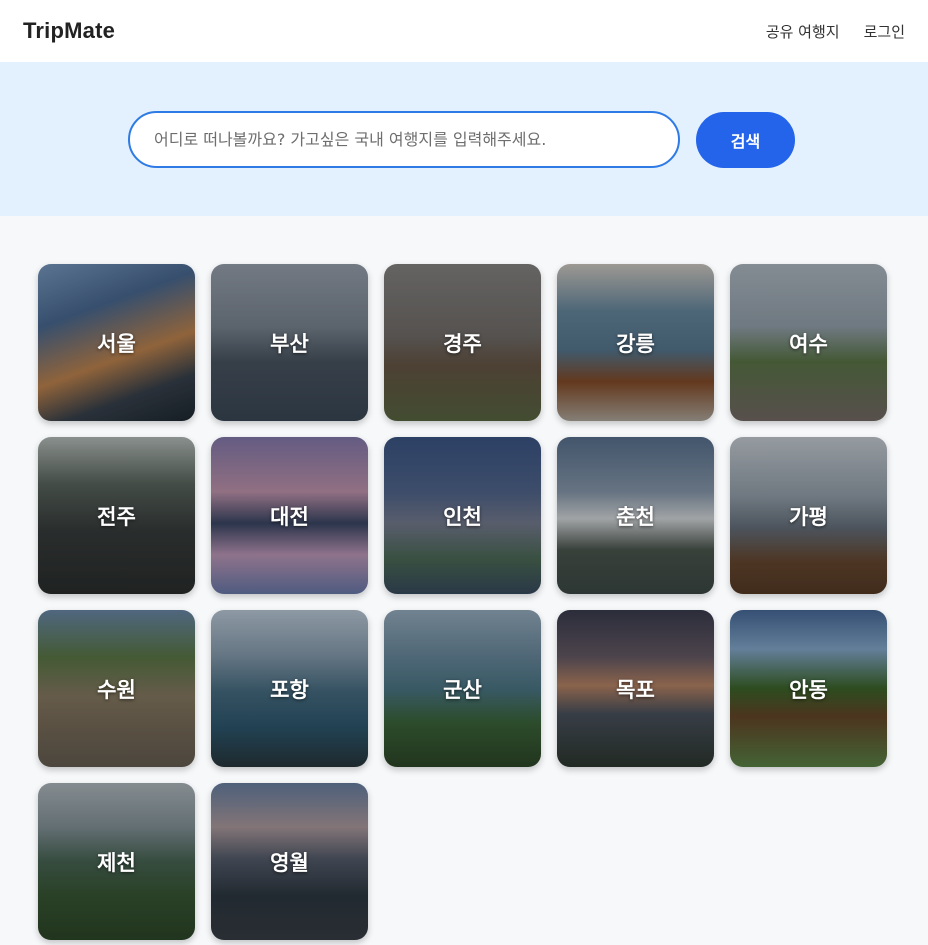  What do you see at coordinates (464, 31) in the screenshot?
I see `top-navigation-bar: TripMate 공유 여행지 로그인` at bounding box center [464, 31].